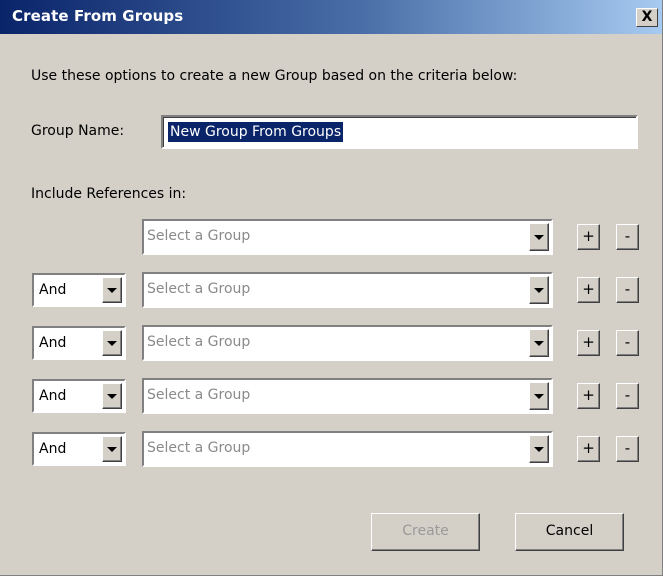 This screenshot has width=663, height=576. I want to click on criteria-row: Select a Group + -, so click(331, 237).